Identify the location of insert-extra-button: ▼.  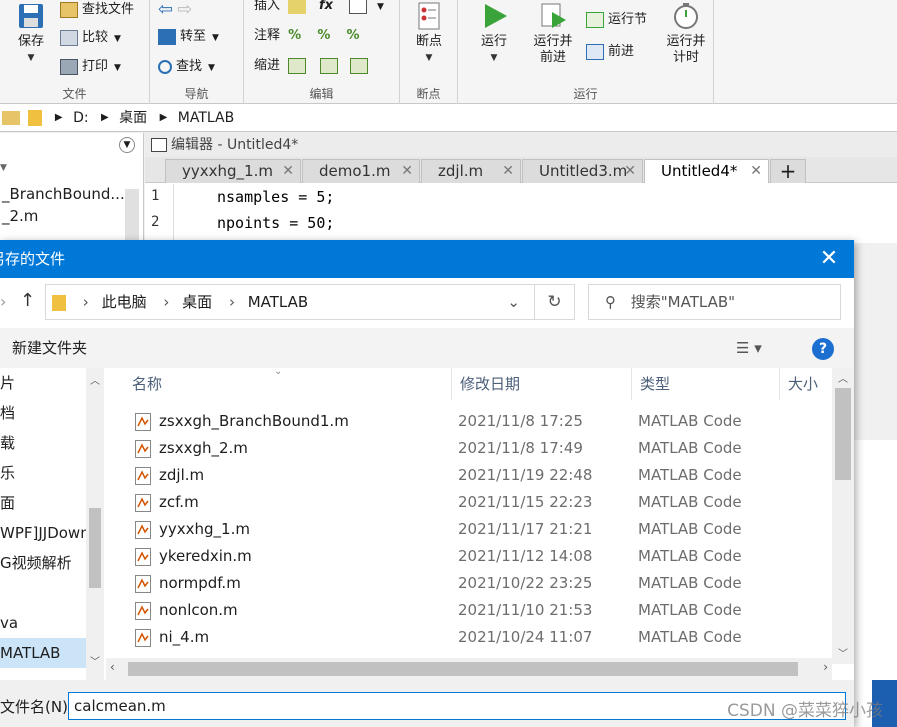
(366, 8).